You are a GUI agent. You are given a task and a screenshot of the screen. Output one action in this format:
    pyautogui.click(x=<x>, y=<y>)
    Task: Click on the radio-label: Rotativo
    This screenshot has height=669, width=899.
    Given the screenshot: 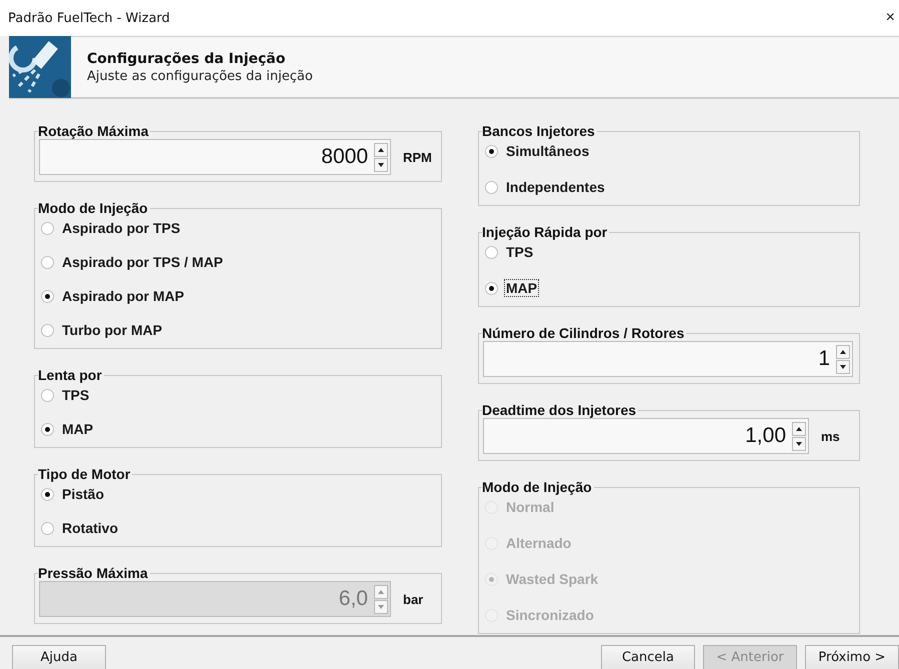 What is the action you would take?
    pyautogui.click(x=90, y=528)
    